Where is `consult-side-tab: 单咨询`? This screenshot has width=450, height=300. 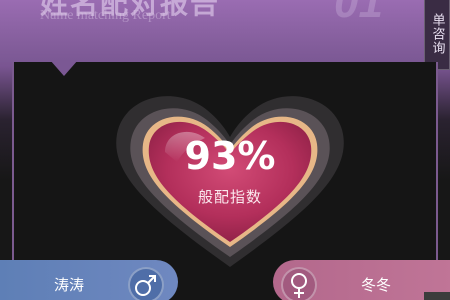 consult-side-tab: 单咨询 is located at coordinates (437, 35).